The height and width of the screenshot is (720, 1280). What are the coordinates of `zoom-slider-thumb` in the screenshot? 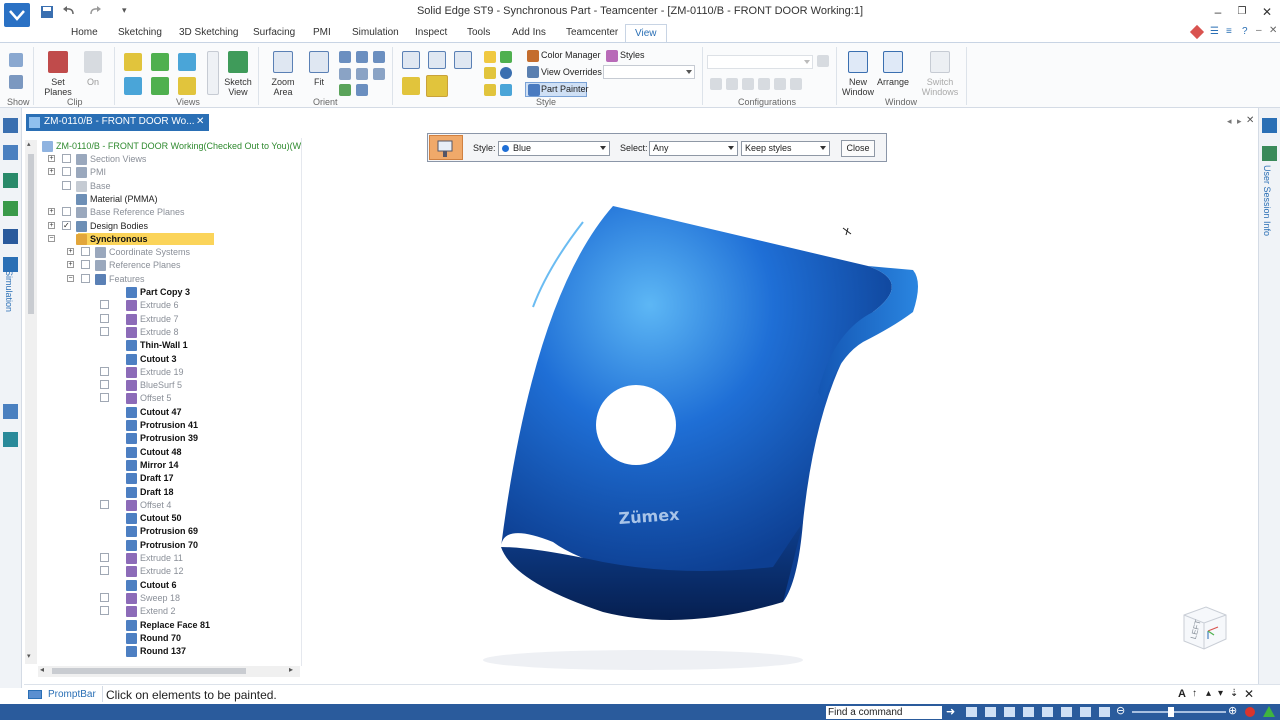 It's located at (1171, 712).